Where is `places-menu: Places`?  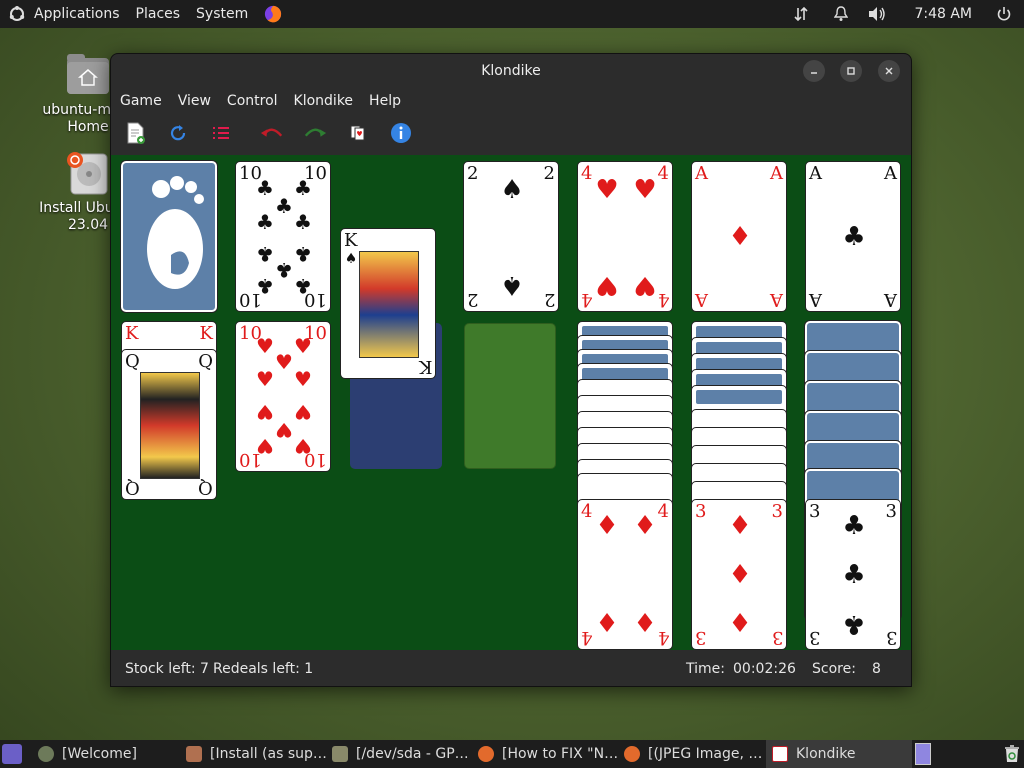 places-menu: Places is located at coordinates (158, 14).